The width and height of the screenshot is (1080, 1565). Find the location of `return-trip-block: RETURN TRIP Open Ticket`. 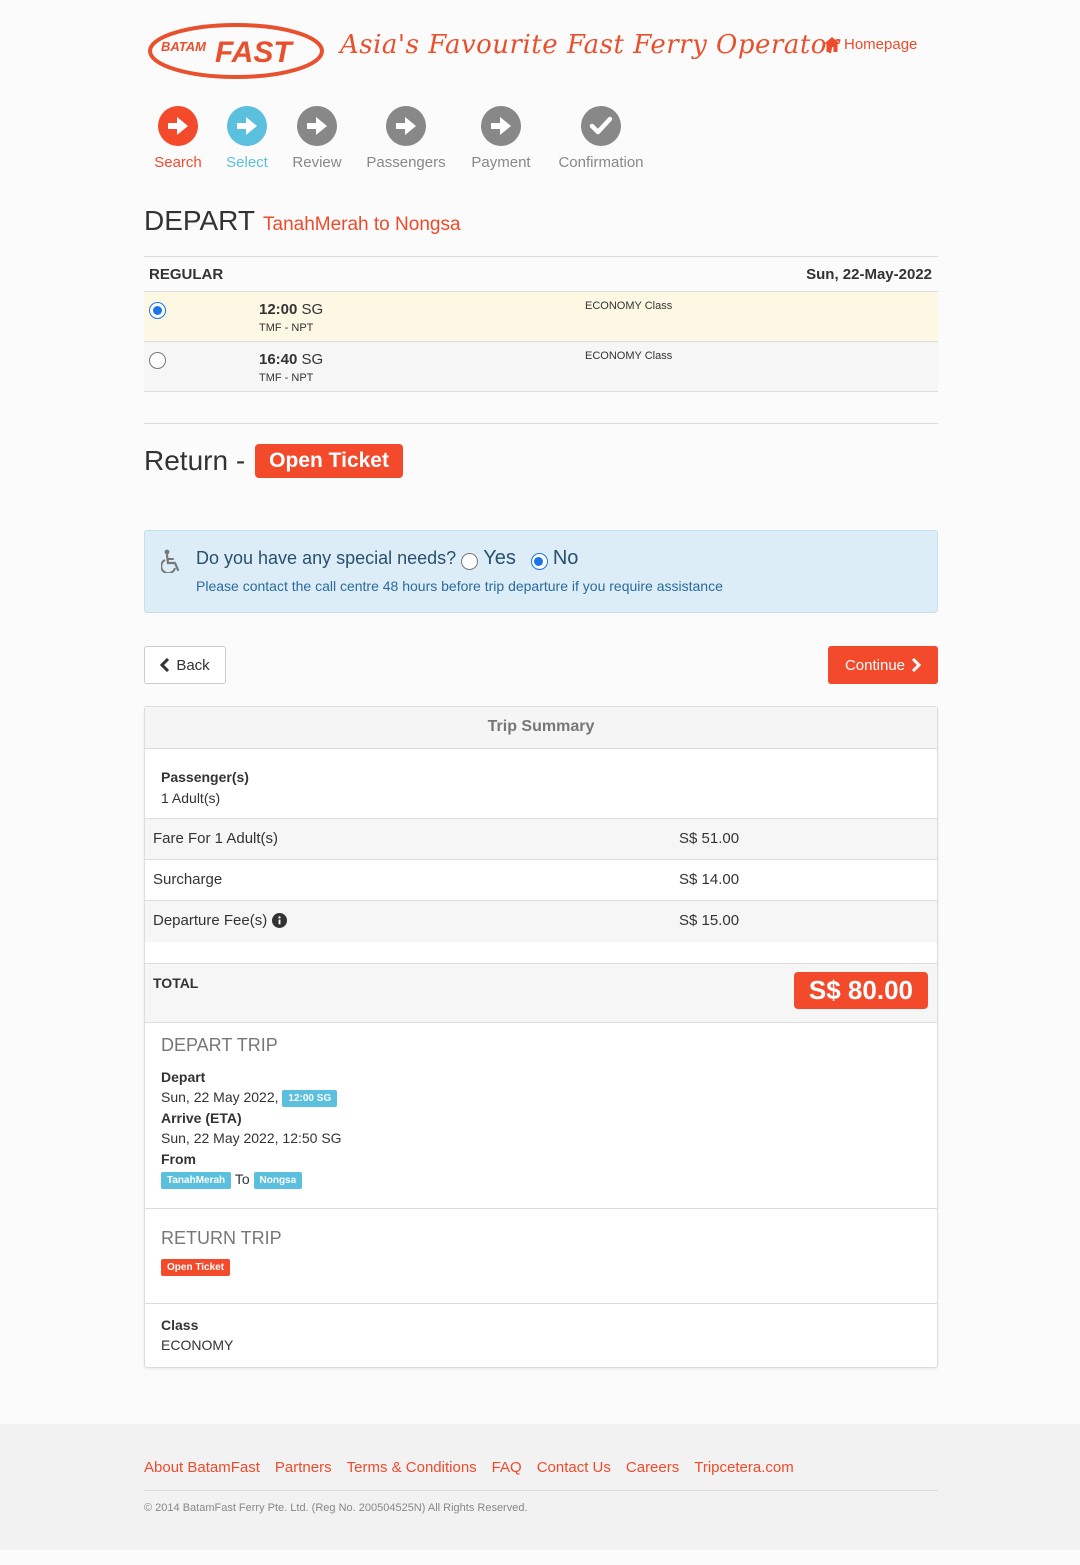

return-trip-block: RETURN TRIP Open Ticket is located at coordinates (541, 1256).